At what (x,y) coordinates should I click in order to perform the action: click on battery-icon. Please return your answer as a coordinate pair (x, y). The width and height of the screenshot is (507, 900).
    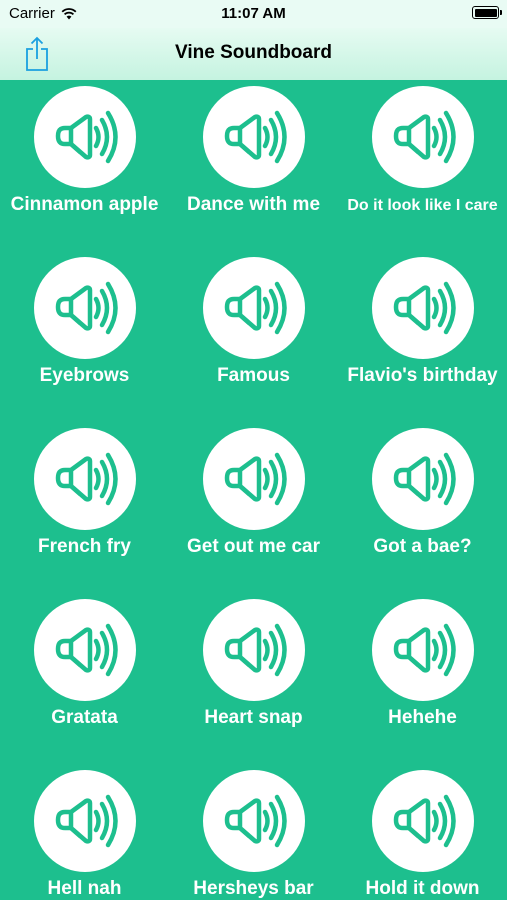
    Looking at the image, I should click on (487, 12).